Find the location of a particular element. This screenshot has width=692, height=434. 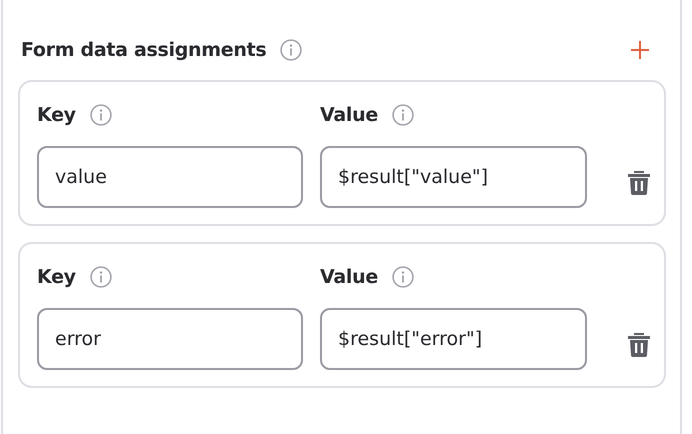

key-field: error is located at coordinates (170, 339).